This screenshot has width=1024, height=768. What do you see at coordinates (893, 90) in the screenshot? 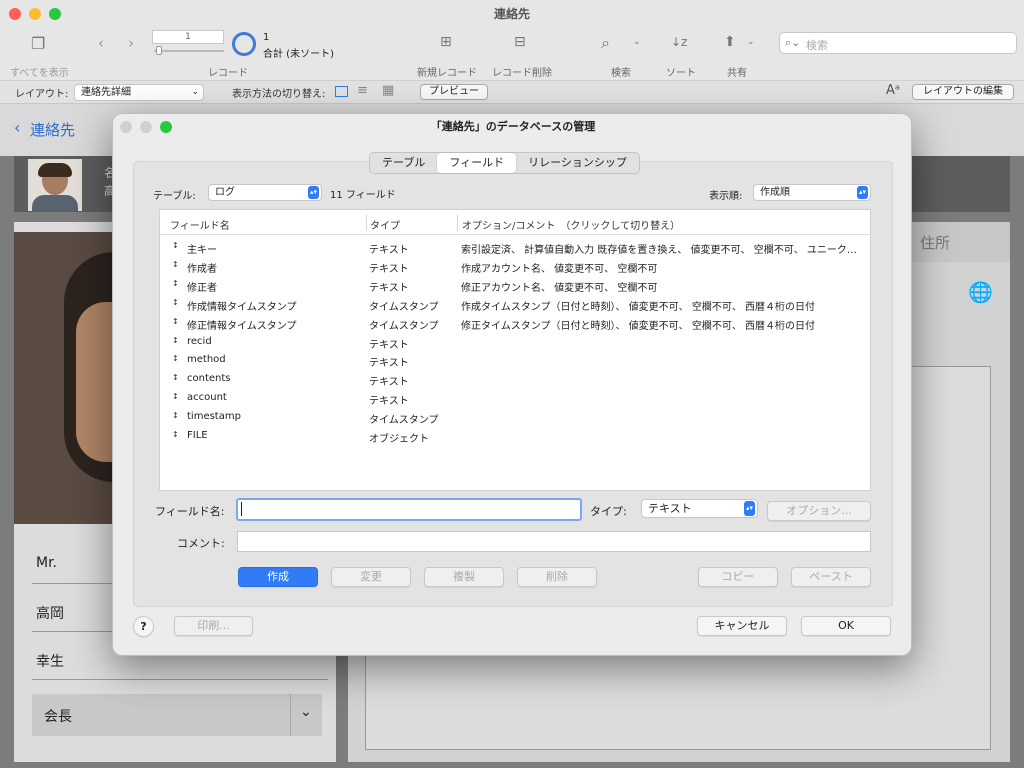
I see `text-format-icon: Aᵃ` at bounding box center [893, 90].